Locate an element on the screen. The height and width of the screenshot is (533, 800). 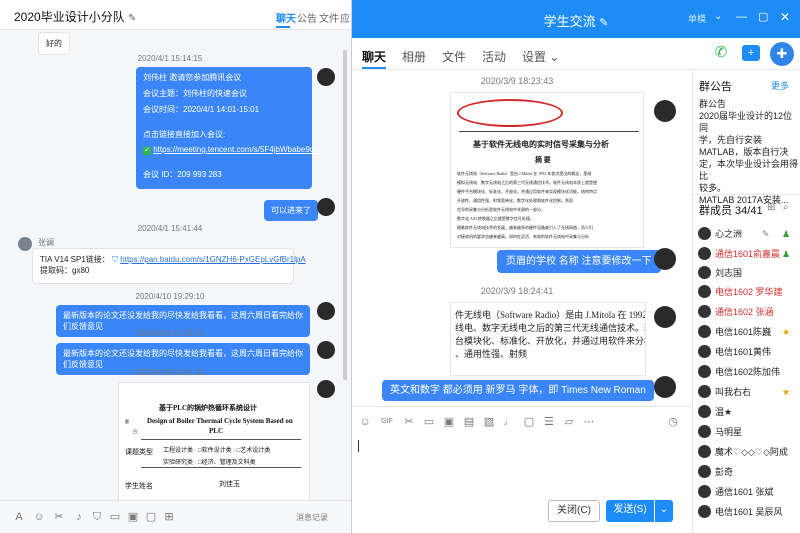
history-clock-icon: ◷ is located at coordinates (673, 422).